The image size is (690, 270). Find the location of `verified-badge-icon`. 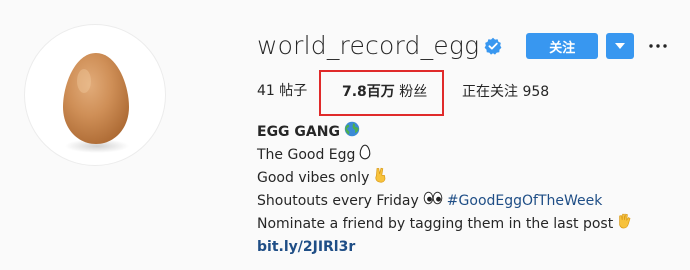

verified-badge-icon is located at coordinates (493, 46).